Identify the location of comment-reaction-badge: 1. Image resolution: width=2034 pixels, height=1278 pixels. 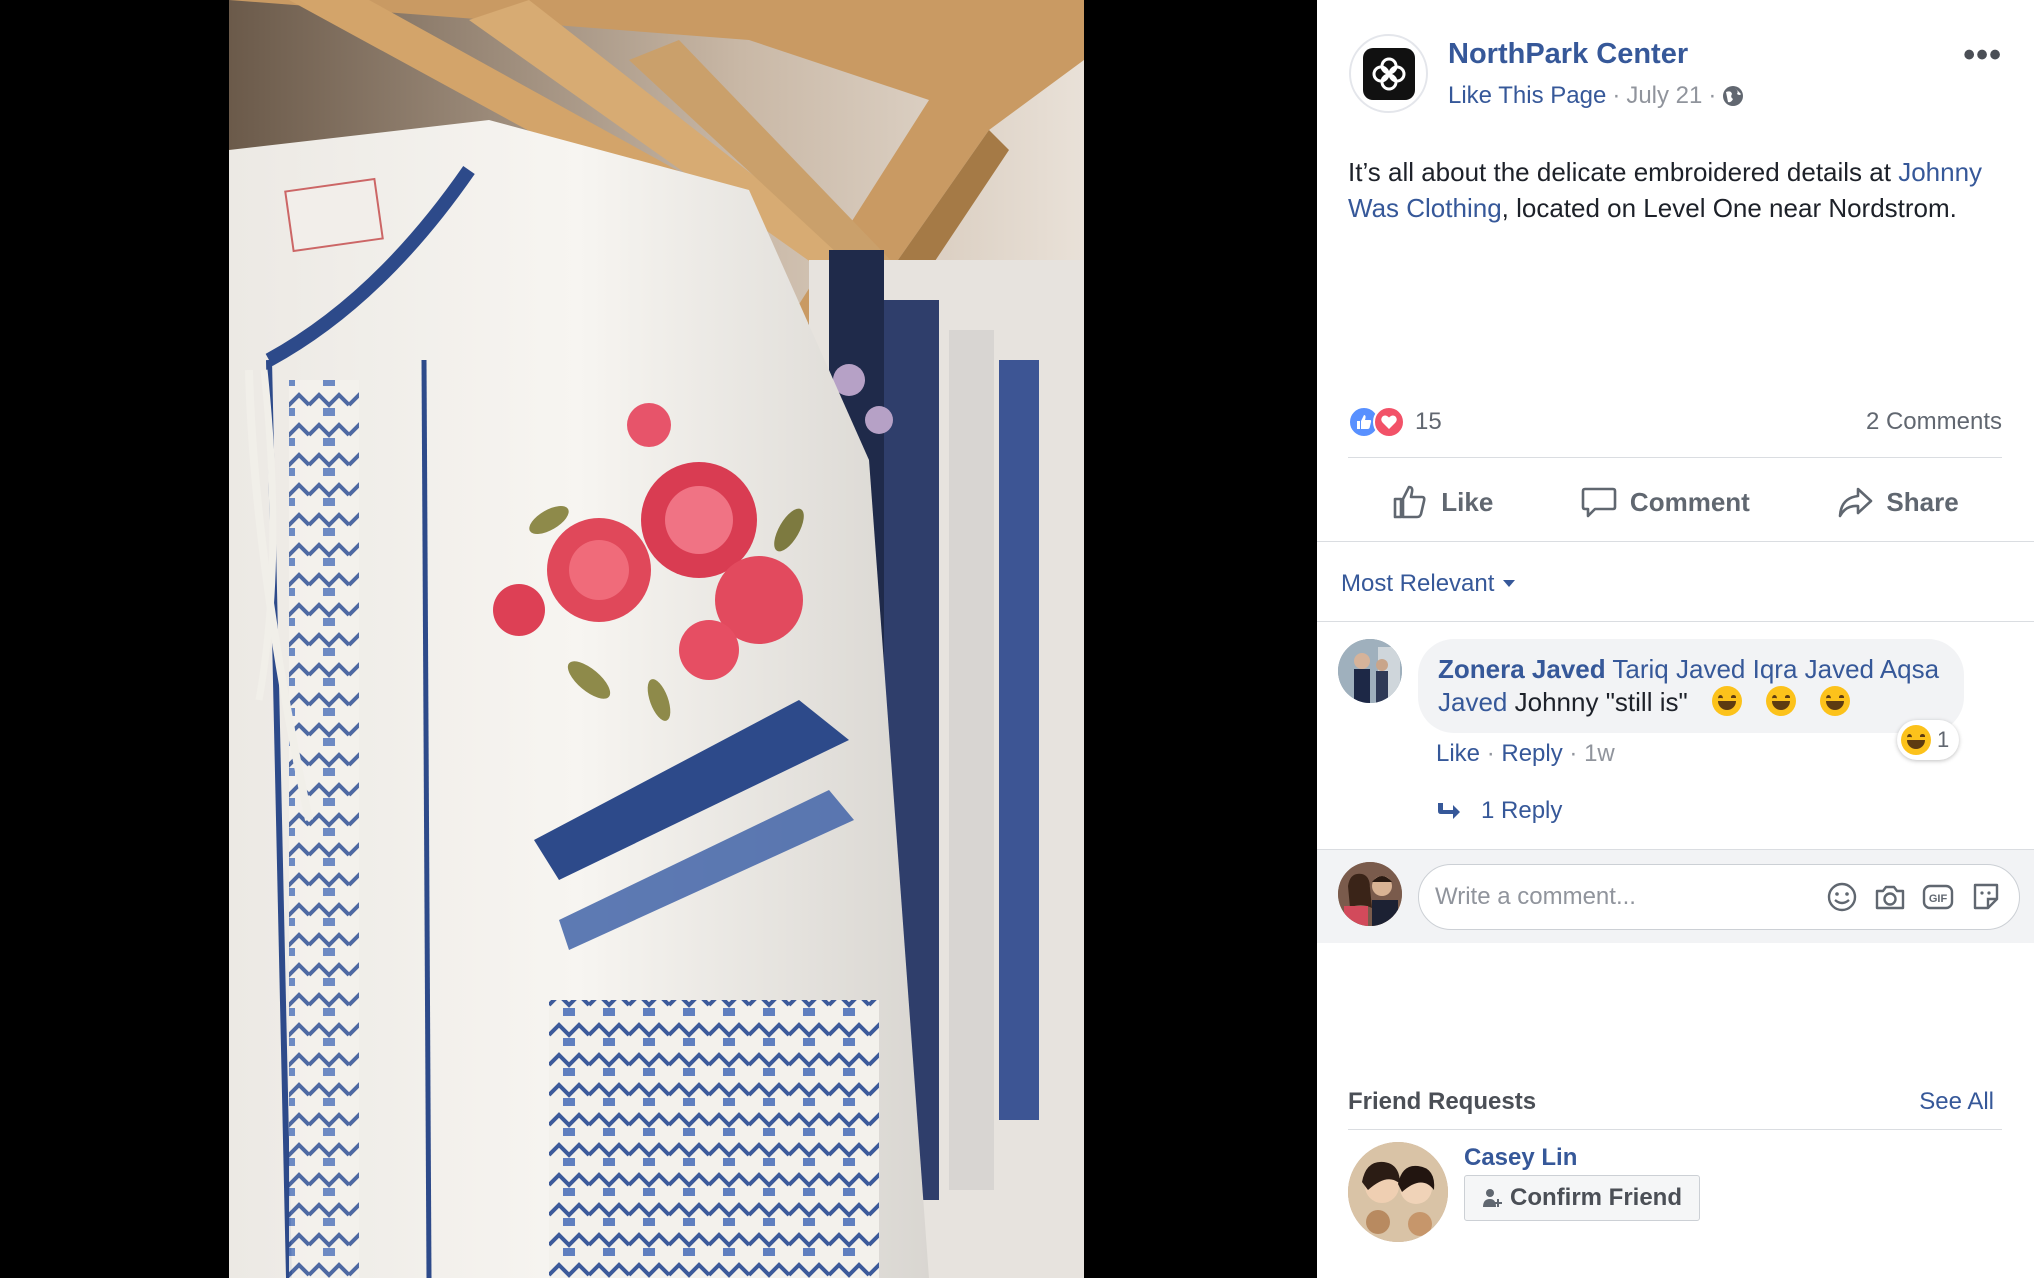
(1928, 740).